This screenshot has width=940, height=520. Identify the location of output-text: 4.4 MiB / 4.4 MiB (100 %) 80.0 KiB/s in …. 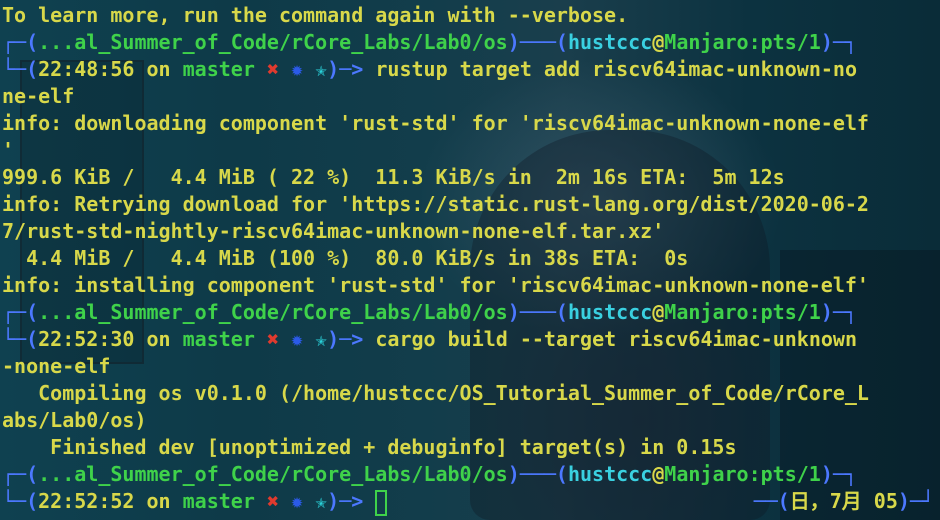
(345, 258).